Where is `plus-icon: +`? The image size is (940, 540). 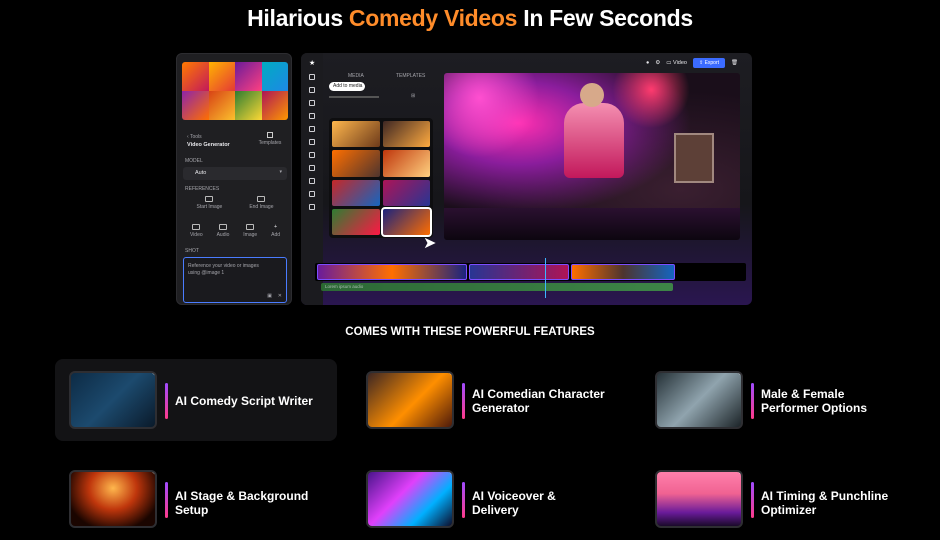 plus-icon: + is located at coordinates (275, 227).